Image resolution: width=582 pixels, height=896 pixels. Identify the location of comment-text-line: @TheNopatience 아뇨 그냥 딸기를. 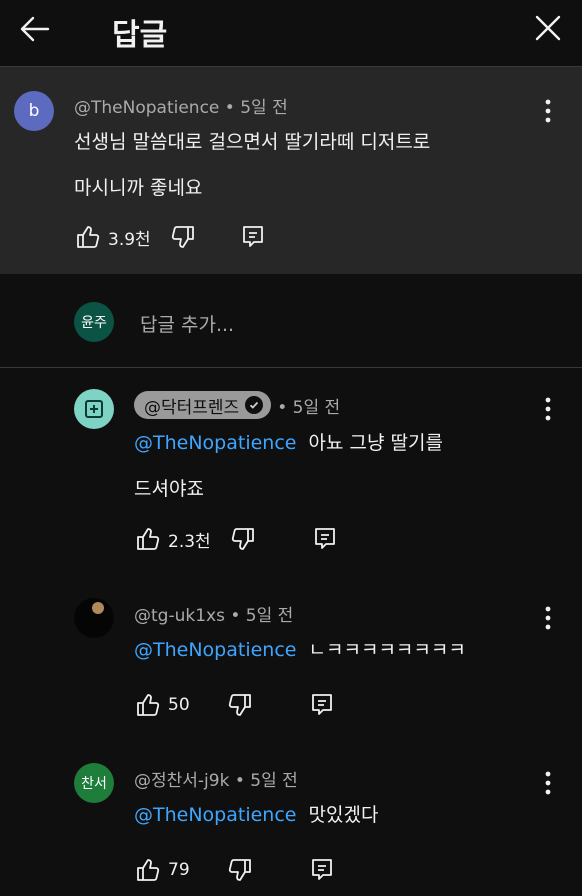
(288, 443).